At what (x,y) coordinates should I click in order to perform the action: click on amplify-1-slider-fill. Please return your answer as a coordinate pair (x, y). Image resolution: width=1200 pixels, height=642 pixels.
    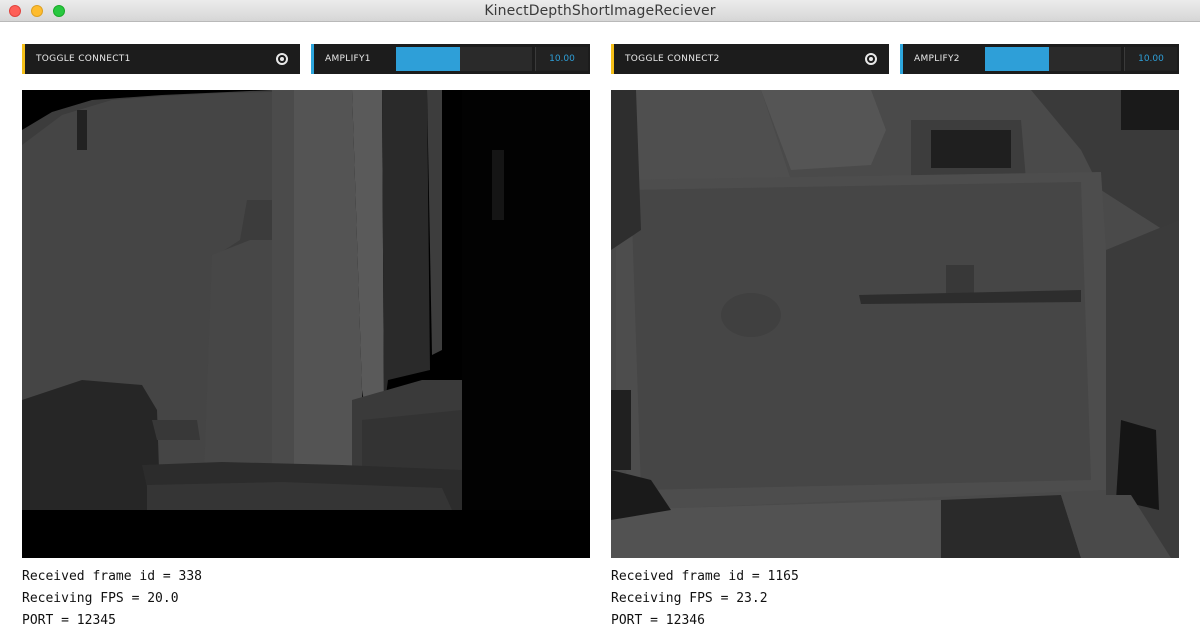
    Looking at the image, I should click on (428, 59).